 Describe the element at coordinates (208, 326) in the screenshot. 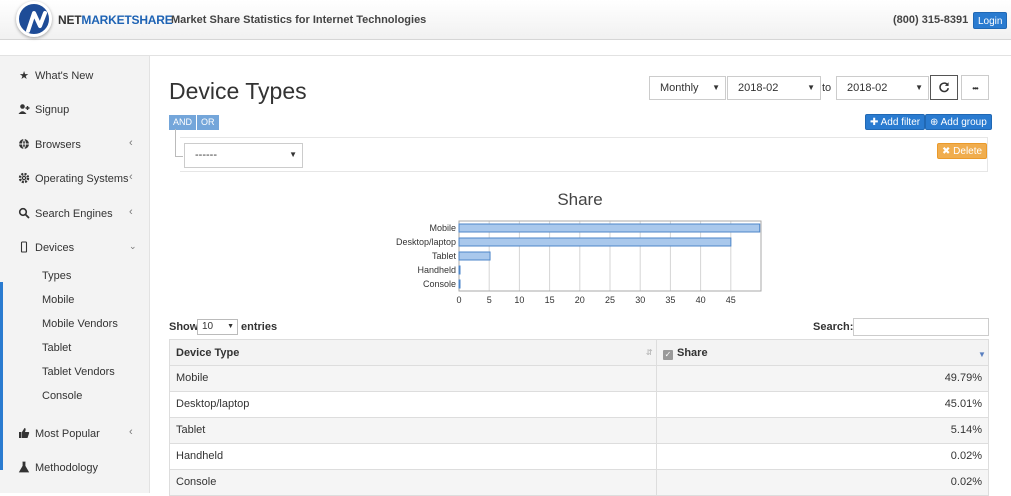

I see `entries-value: 10` at that location.